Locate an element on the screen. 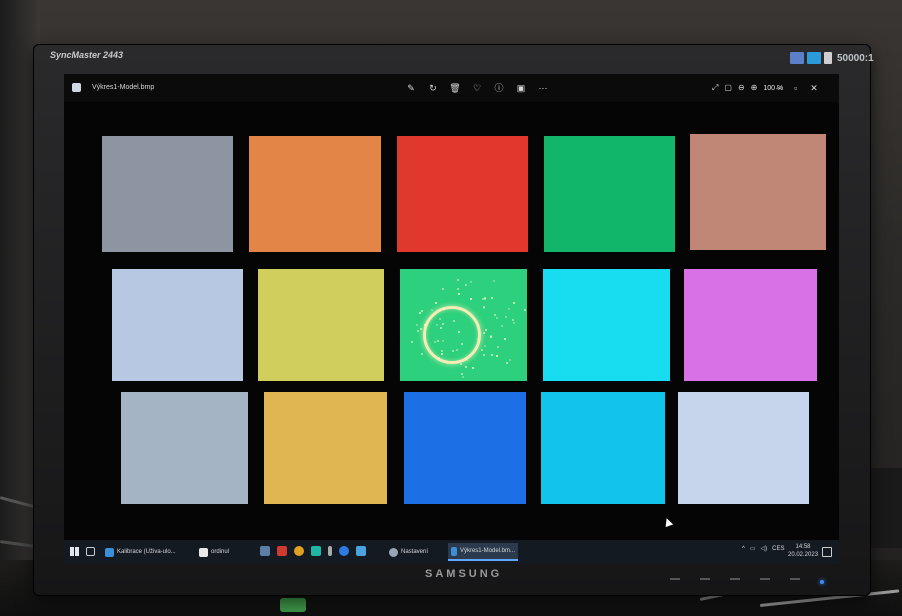 This screenshot has width=902, height=616. settings-gear-icon is located at coordinates (393, 552).